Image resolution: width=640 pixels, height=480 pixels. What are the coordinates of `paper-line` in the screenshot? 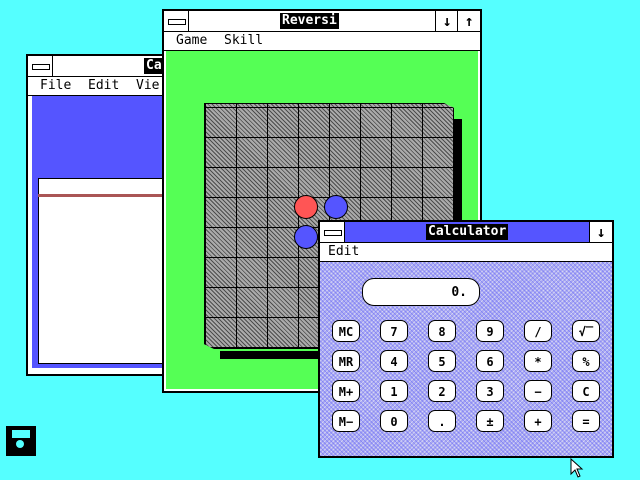 It's located at (101, 195).